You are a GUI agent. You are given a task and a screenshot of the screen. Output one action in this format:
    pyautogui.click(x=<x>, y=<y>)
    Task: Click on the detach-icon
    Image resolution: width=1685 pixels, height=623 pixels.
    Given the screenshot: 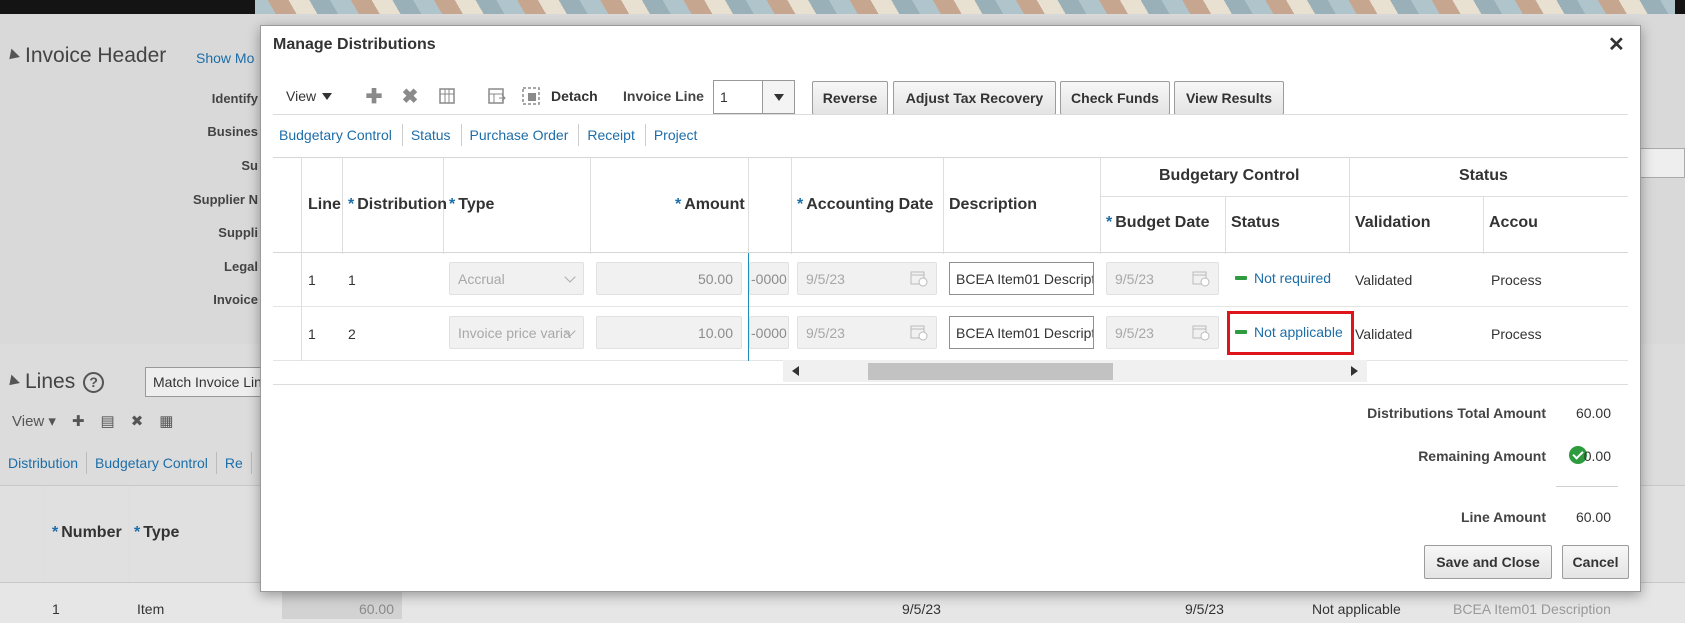 What is the action you would take?
    pyautogui.click(x=531, y=97)
    